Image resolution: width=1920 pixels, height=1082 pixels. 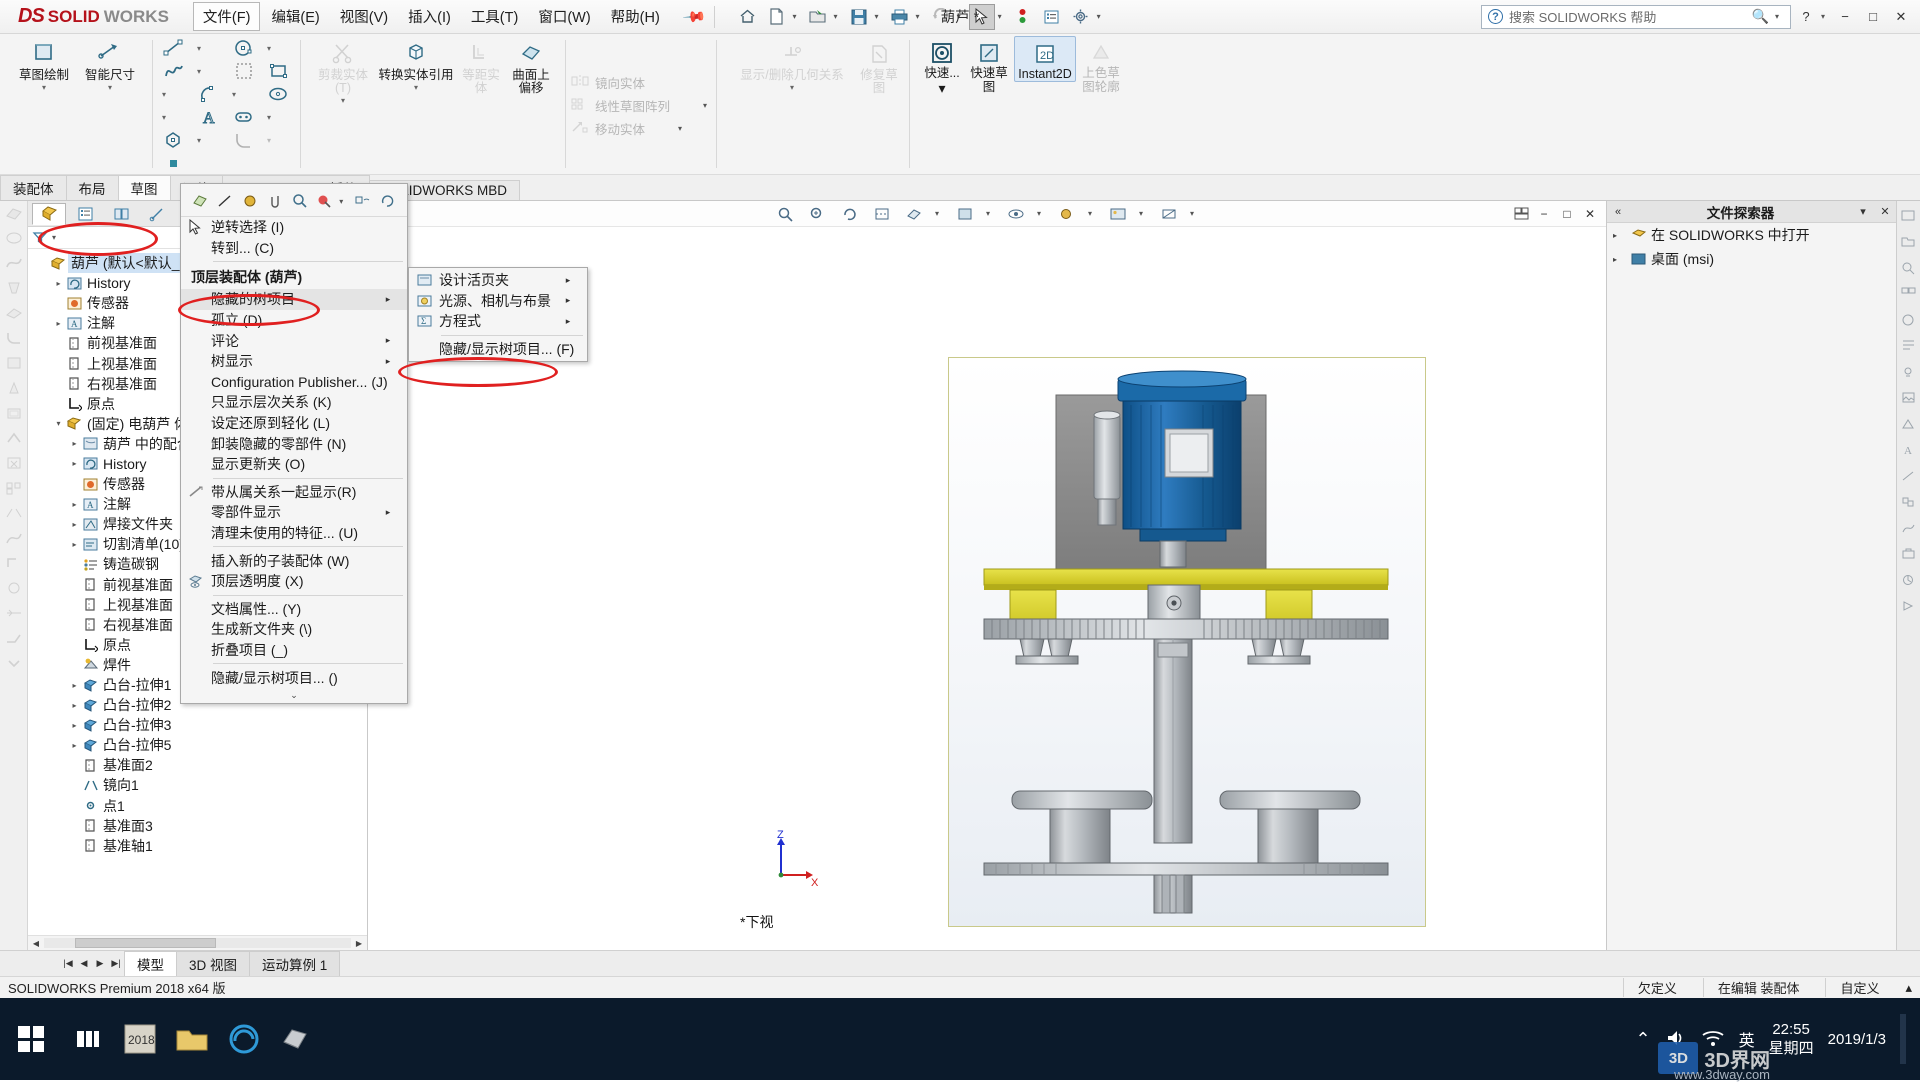 I want to click on context-menu-submenu: 设计活页夹 ▸ 光源、相机与布景 ▸ Σ 方程式 ▸ 隐藏/显示树项目... (F), so click(x=498, y=315).